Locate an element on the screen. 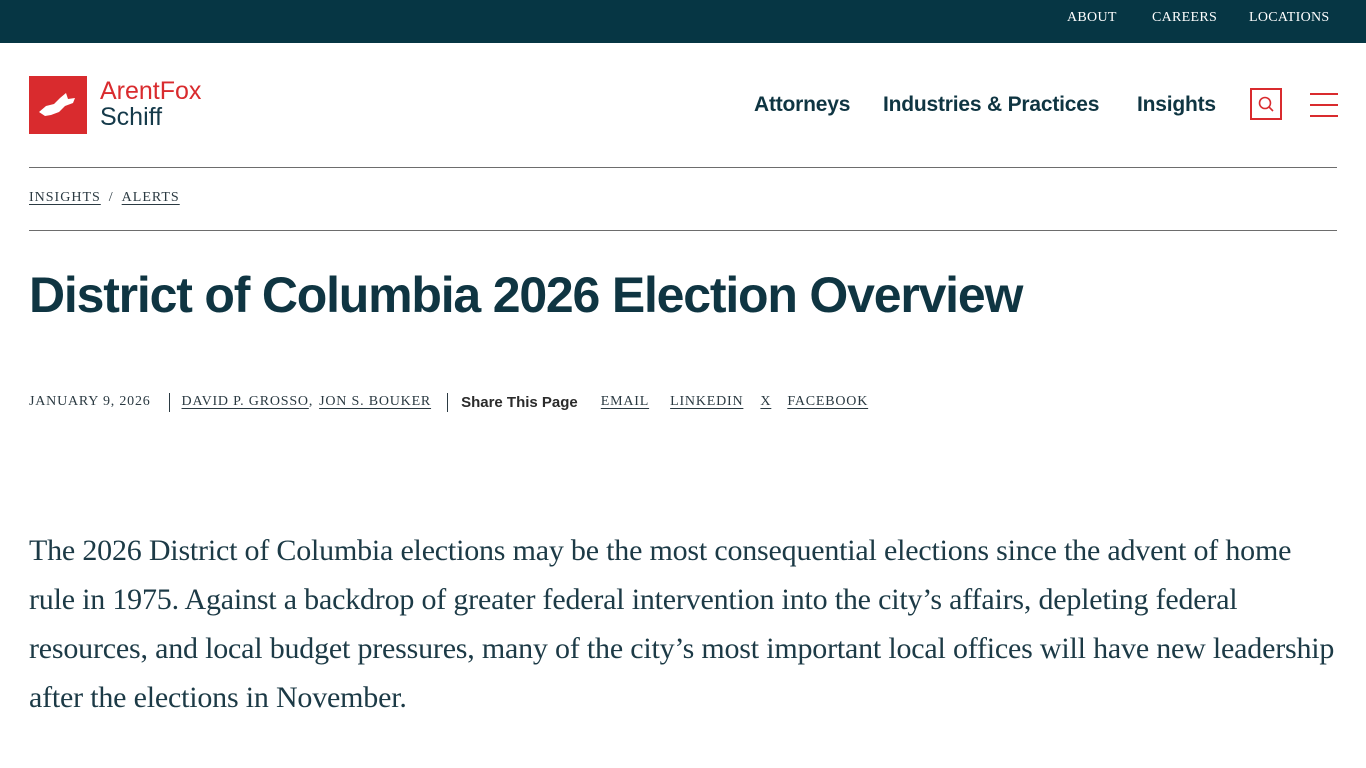 The height and width of the screenshot is (768, 1366). share-email-link: EMAIL is located at coordinates (625, 402).